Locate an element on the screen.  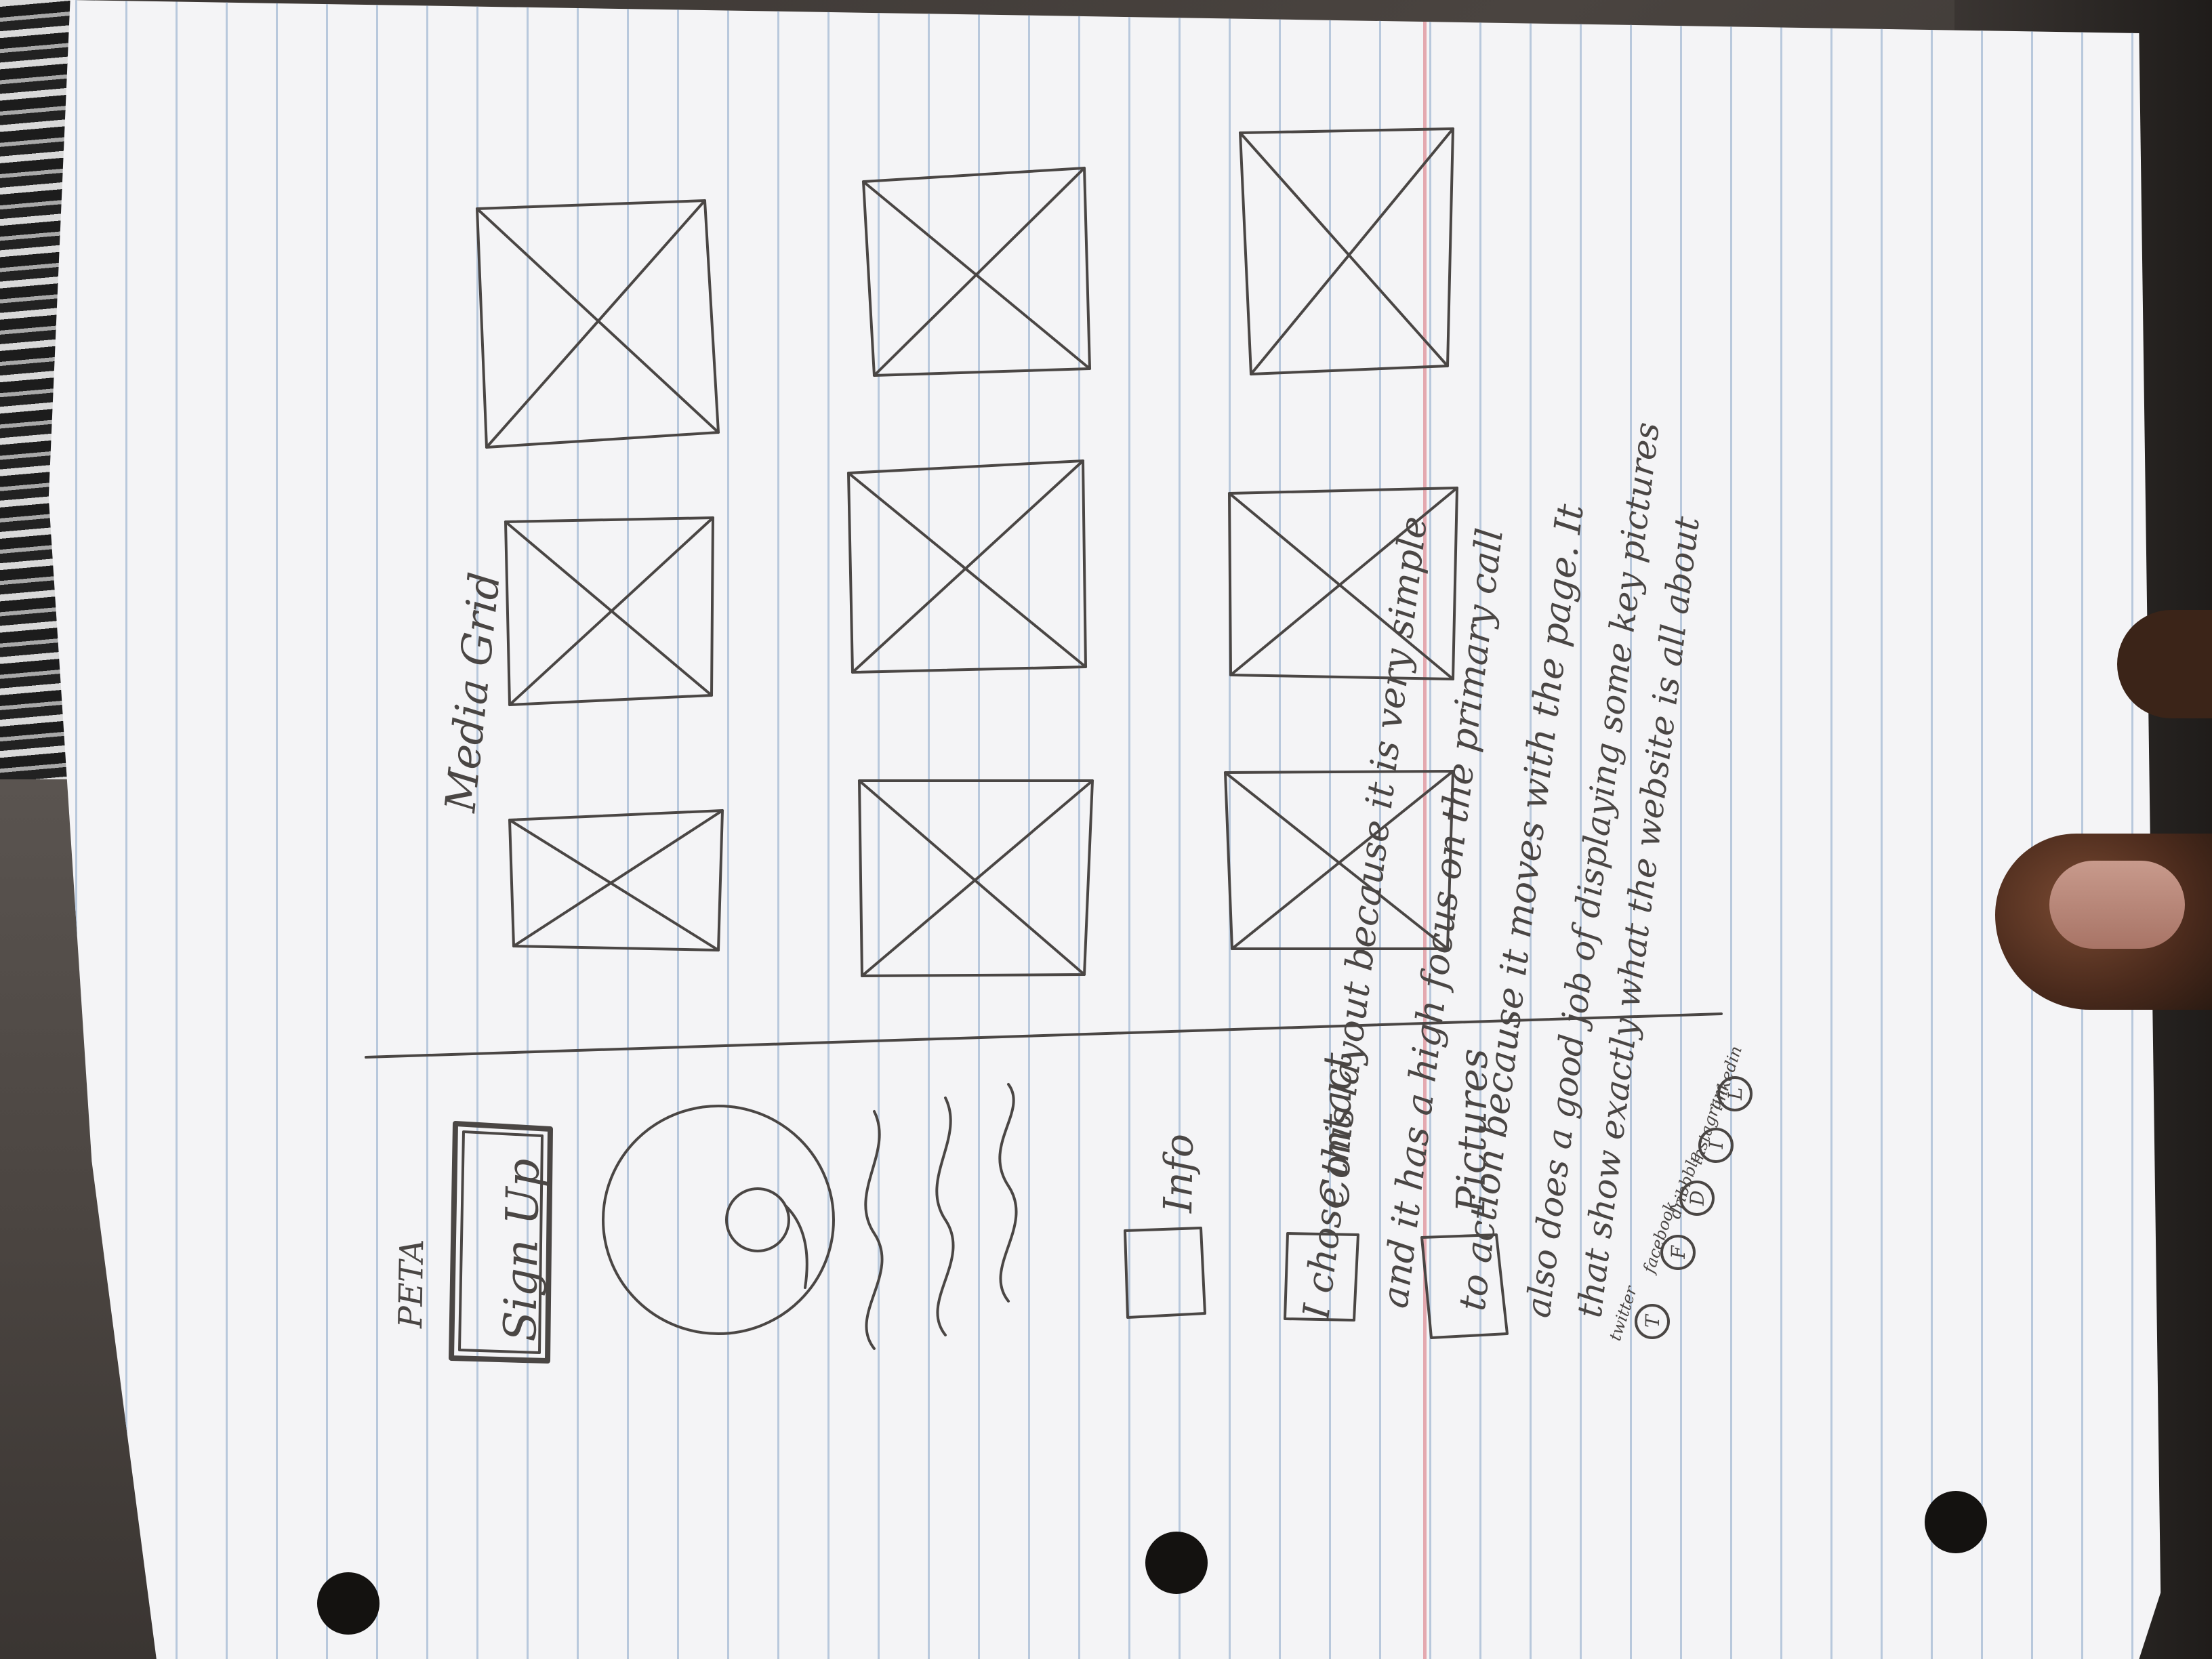
info-checkbox-icon is located at coordinates (1165, 1273).